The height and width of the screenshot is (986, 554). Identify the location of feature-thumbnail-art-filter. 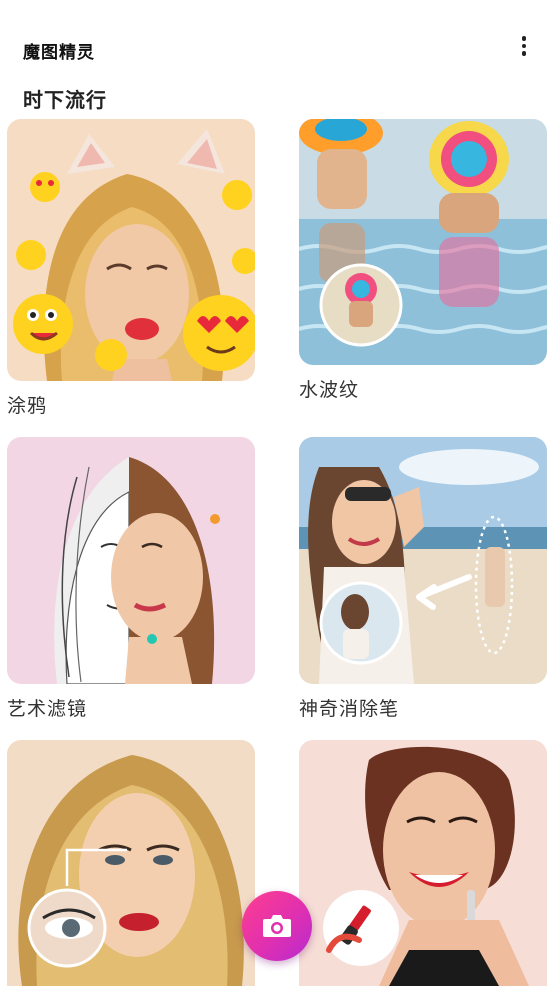
(131, 560).